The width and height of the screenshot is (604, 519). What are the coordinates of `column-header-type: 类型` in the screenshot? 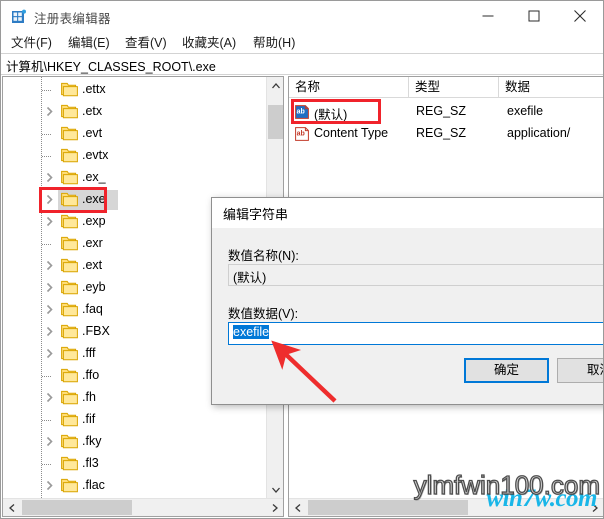 It's located at (454, 87).